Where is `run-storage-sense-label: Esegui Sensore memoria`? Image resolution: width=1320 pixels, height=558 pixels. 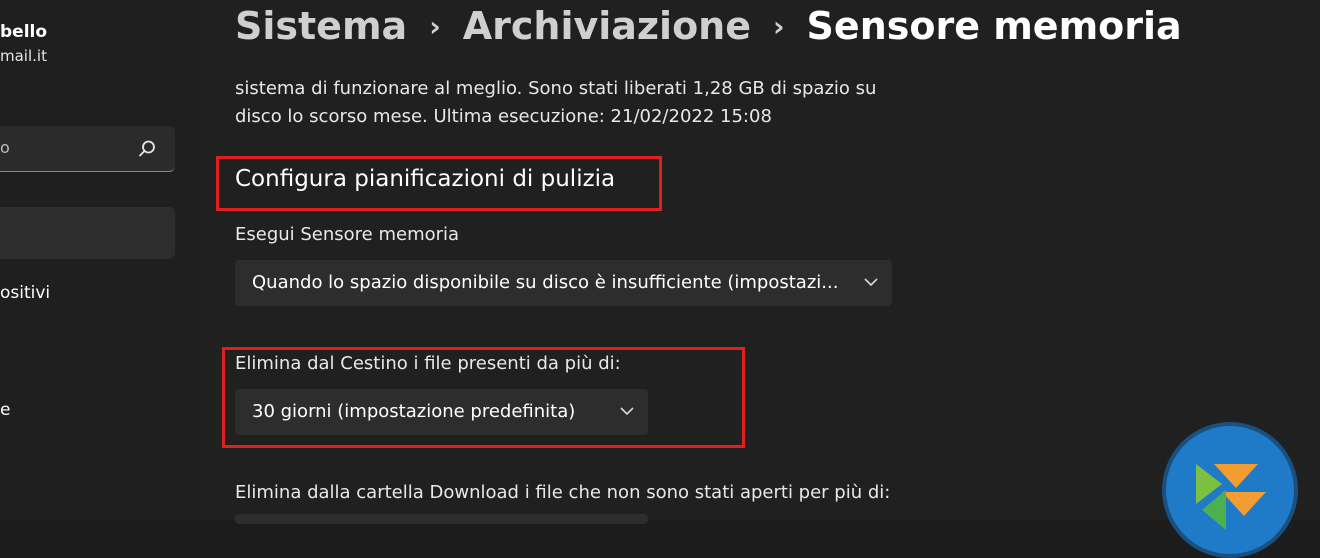 run-storage-sense-label: Esegui Sensore memoria is located at coordinates (347, 234).